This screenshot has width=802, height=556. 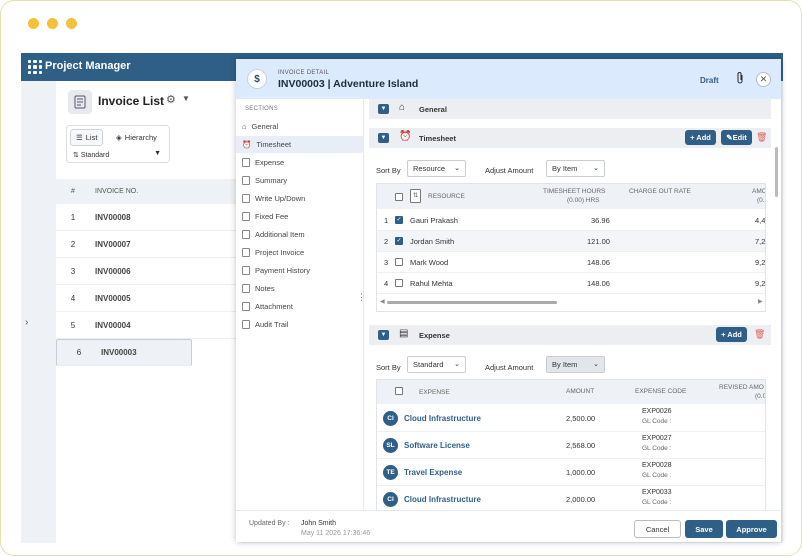 What do you see at coordinates (570, 109) in the screenshot?
I see `general-section-header: ▼ ⌂ General` at bounding box center [570, 109].